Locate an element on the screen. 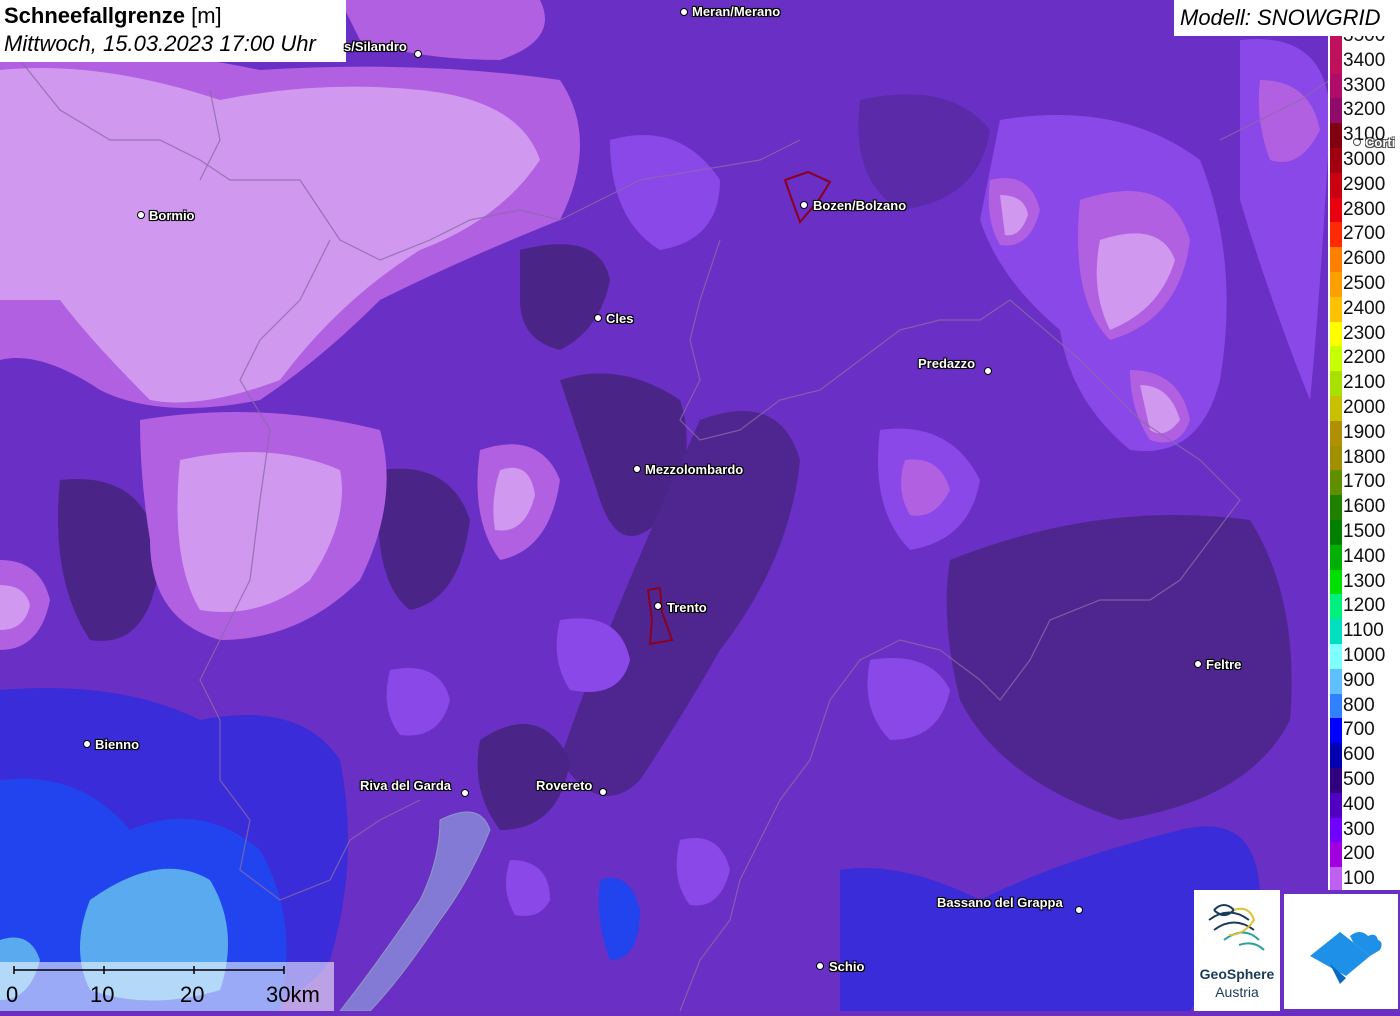 The width and height of the screenshot is (1400, 1016). legend-label: 2000 is located at coordinates (1364, 407).